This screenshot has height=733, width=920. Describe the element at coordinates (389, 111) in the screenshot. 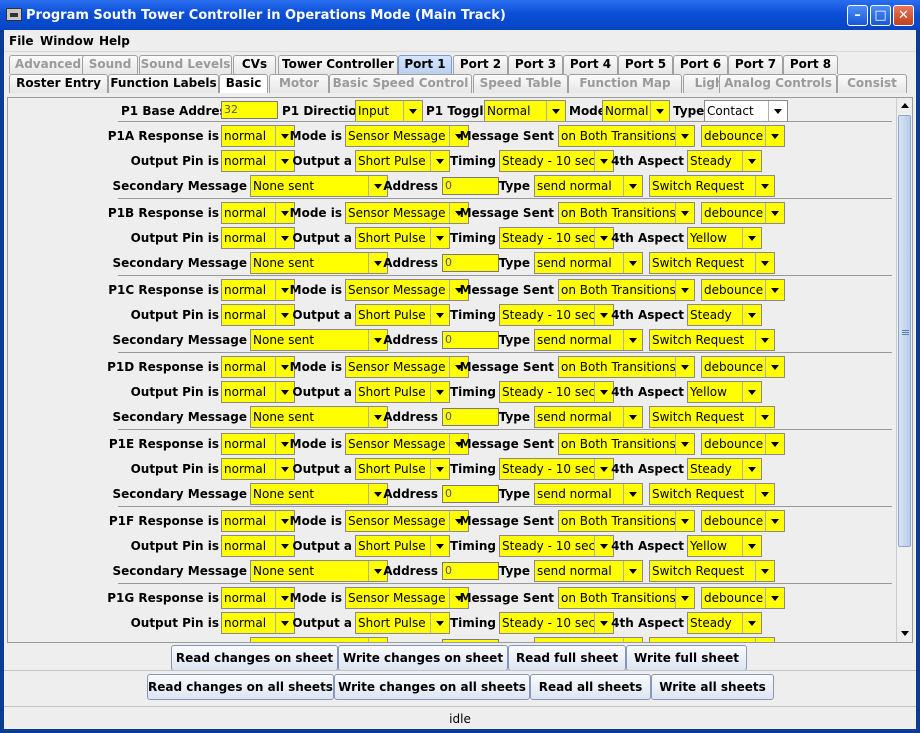

I see `direction-select: Input` at that location.